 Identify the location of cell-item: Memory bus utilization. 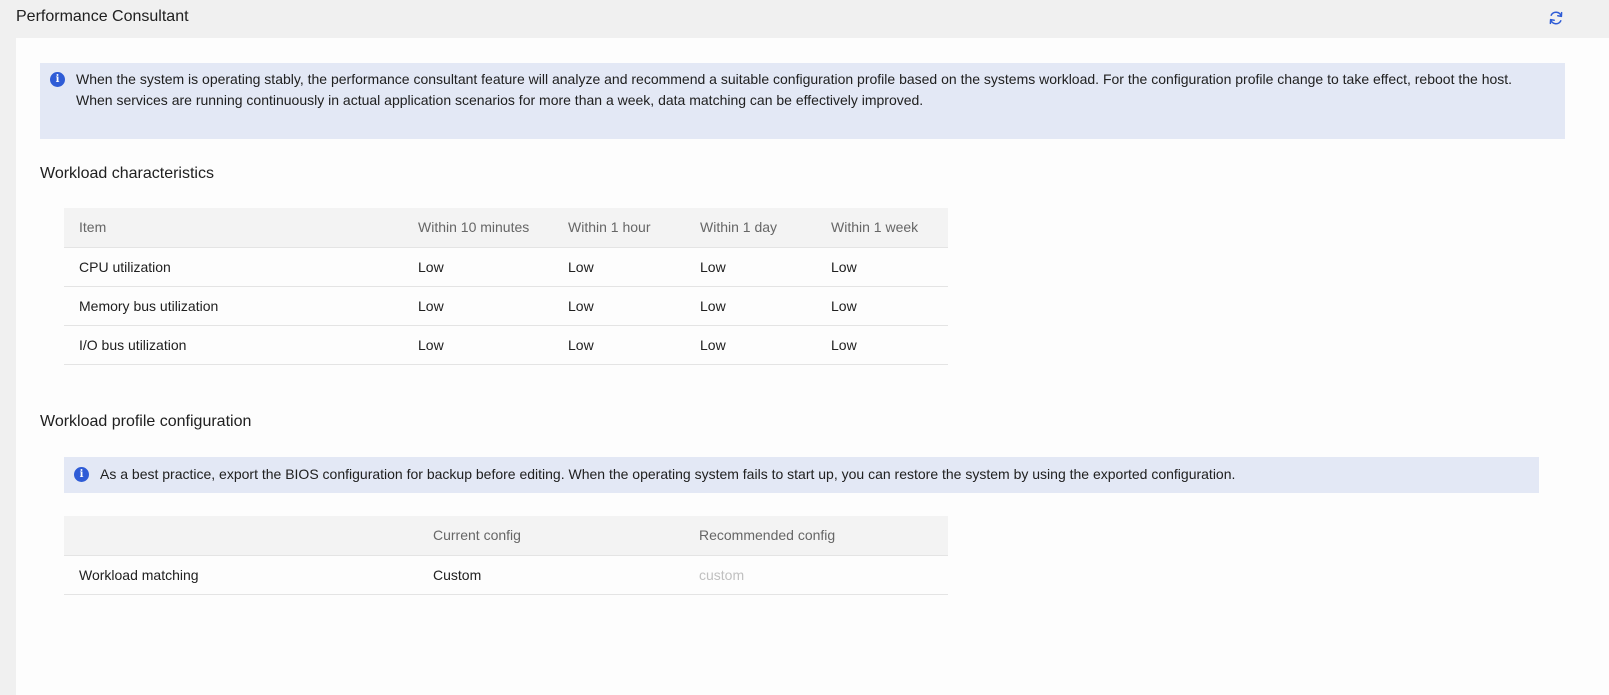
(233, 306).